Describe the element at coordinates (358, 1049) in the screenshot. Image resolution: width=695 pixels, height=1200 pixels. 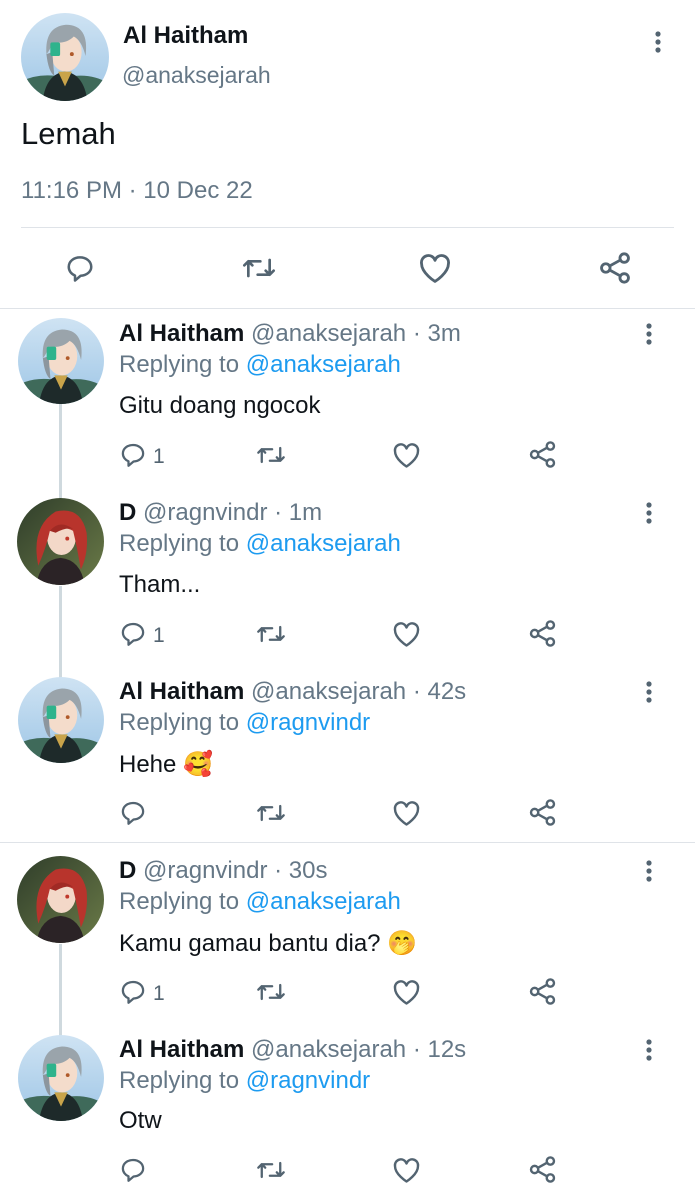
I see `author-handle-time: @anaksejarah · 12s` at that location.